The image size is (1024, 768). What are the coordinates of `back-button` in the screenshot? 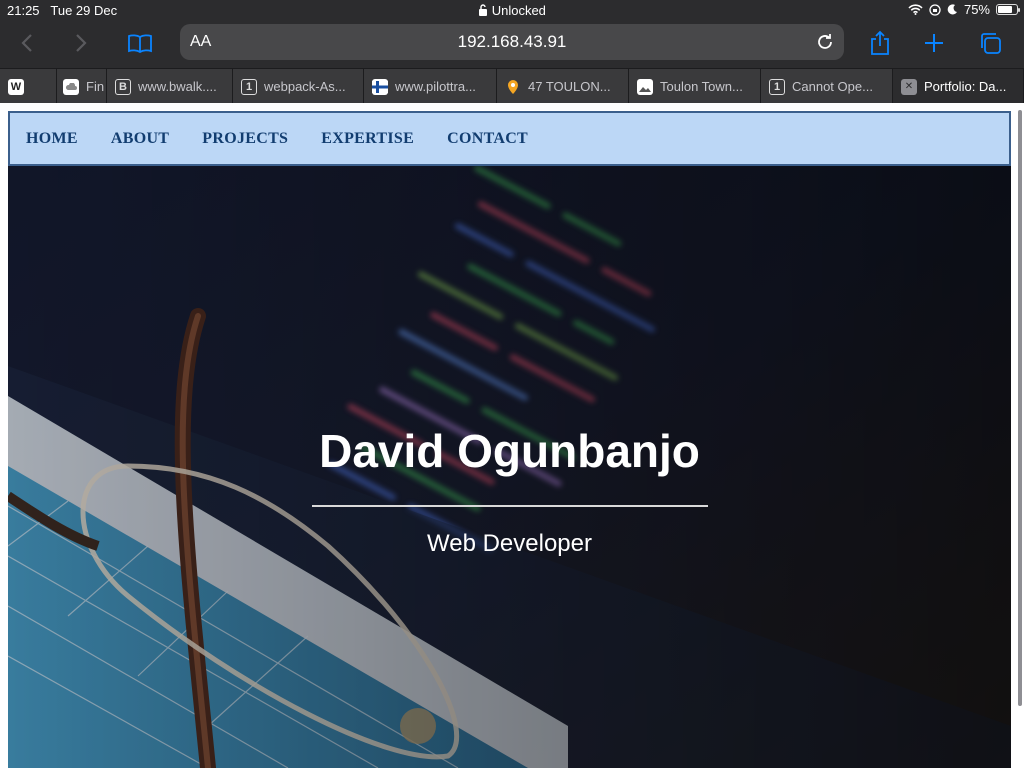 It's located at (27, 43).